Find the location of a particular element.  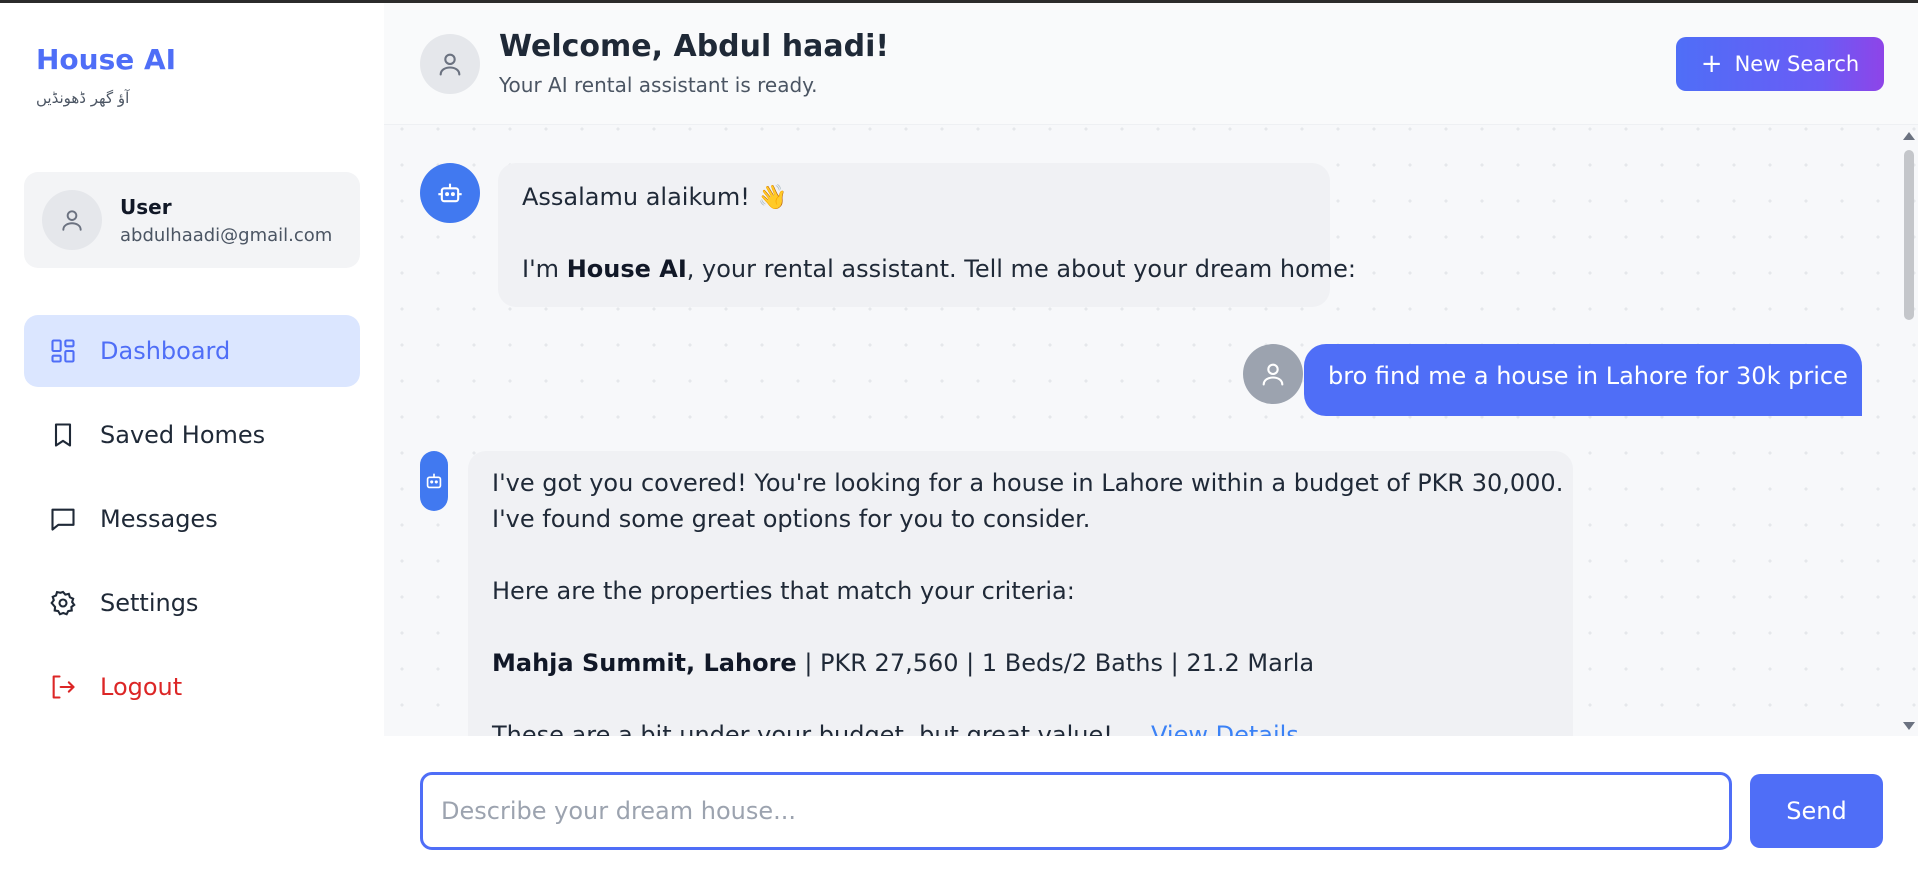

sidebar-item-saved-homes: Saved Homes is located at coordinates (192, 435).